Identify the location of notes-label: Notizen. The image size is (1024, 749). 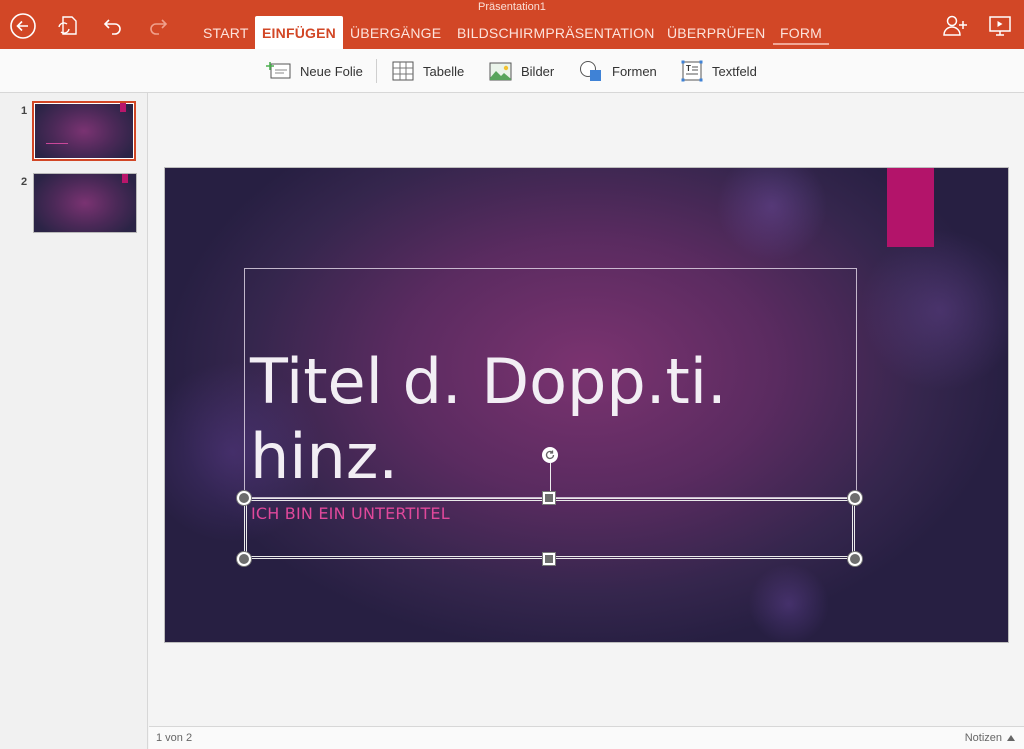
(983, 738).